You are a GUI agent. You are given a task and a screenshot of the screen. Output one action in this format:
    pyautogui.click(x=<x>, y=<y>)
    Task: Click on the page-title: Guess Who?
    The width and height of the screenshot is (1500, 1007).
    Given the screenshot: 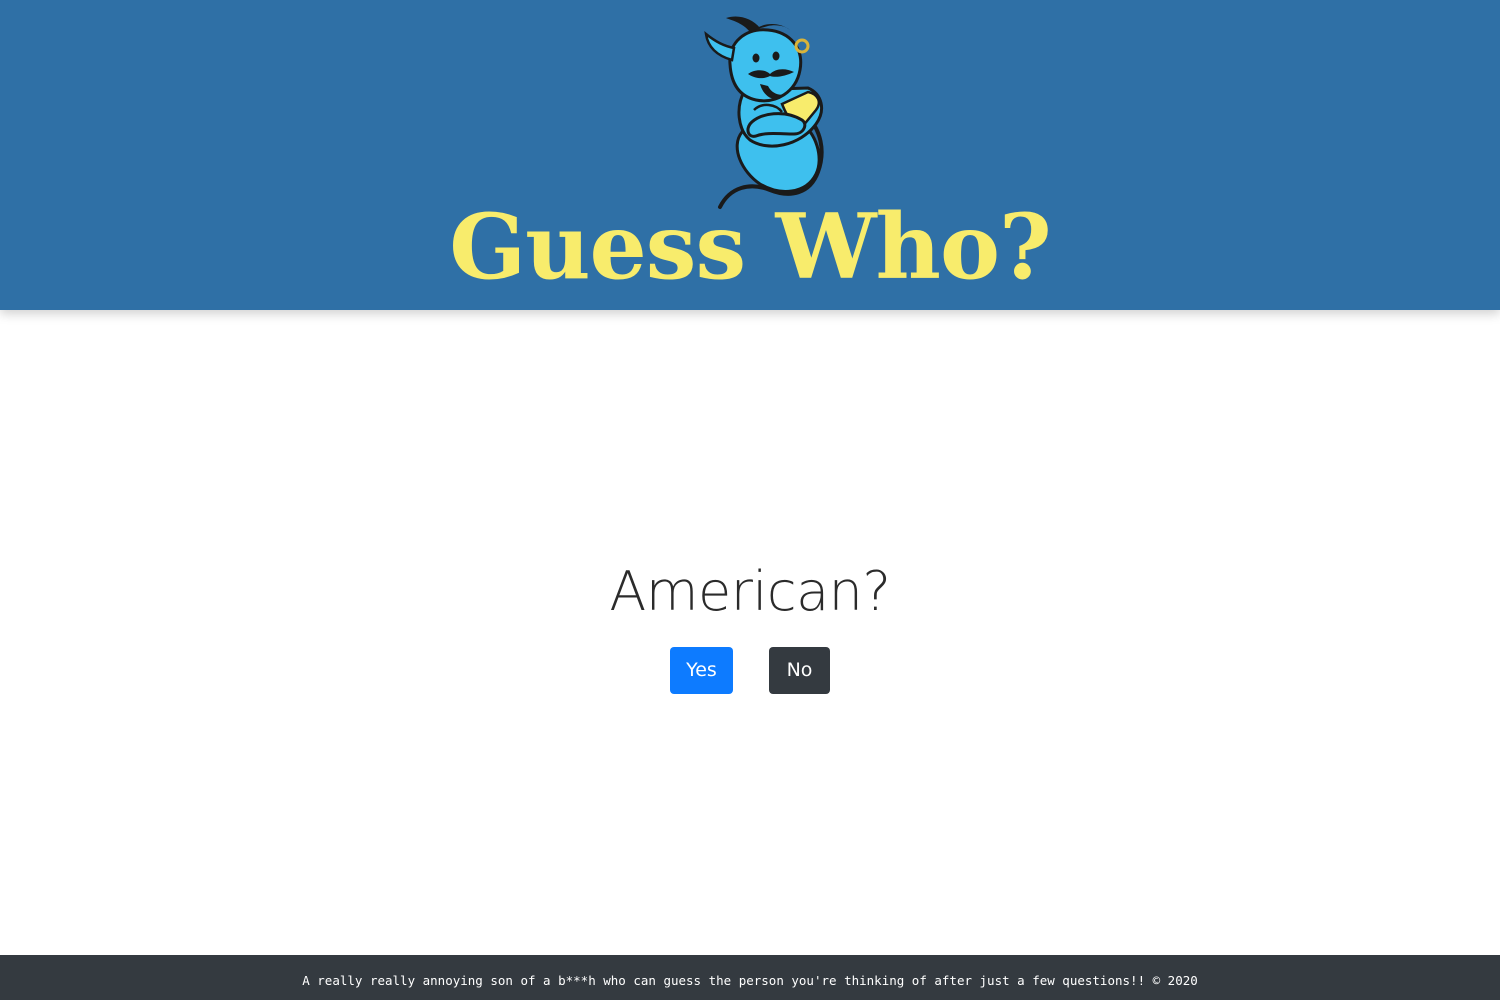 What is the action you would take?
    pyautogui.click(x=750, y=247)
    